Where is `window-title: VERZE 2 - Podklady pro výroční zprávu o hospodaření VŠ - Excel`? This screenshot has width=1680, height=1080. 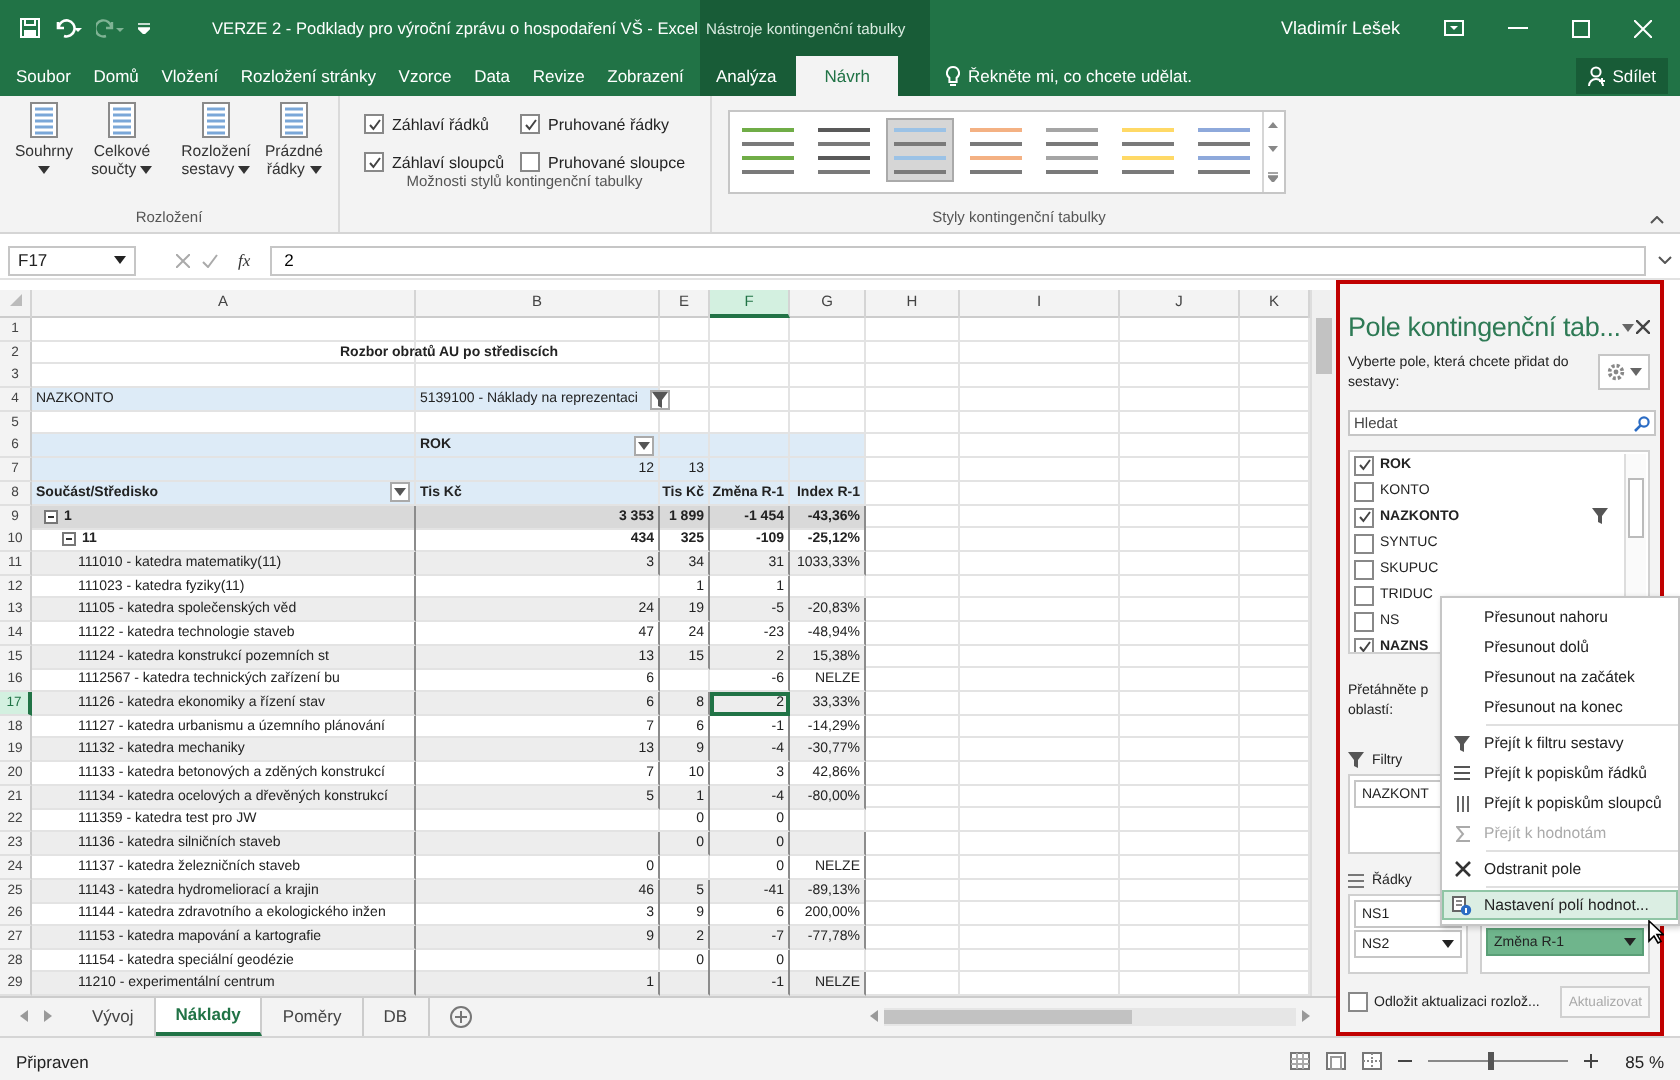 window-title: VERZE 2 - Podklady pro výroční zprávu o hospodaření VŠ - Excel is located at coordinates (455, 28).